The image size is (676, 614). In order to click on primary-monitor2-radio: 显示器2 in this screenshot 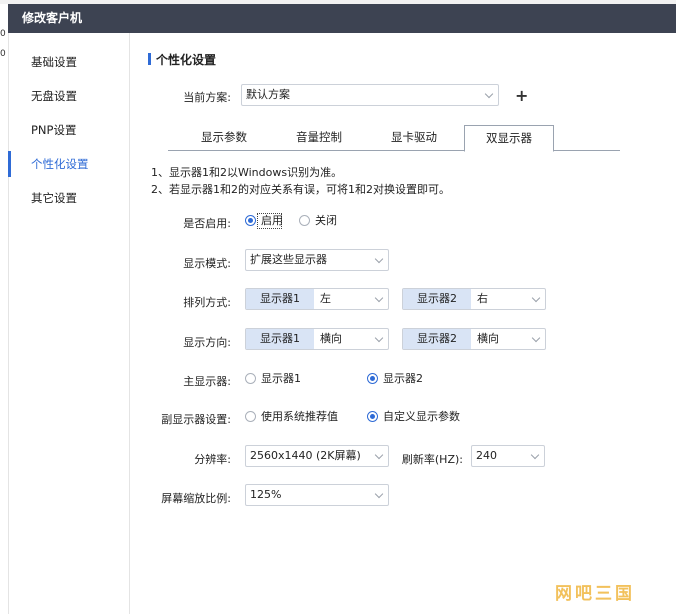, I will do `click(395, 379)`.